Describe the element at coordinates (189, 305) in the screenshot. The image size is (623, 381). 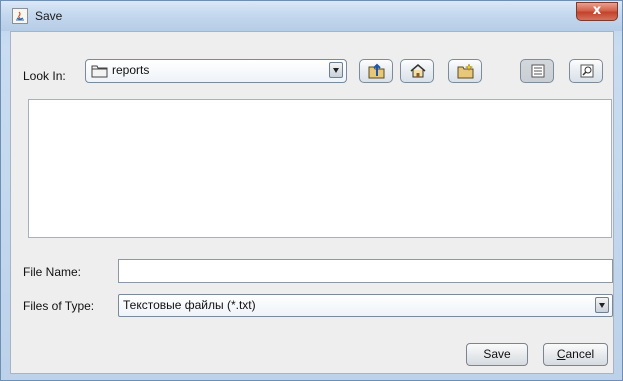
I see `files-of-type-value: Текстовые файлы (*.txt)` at that location.